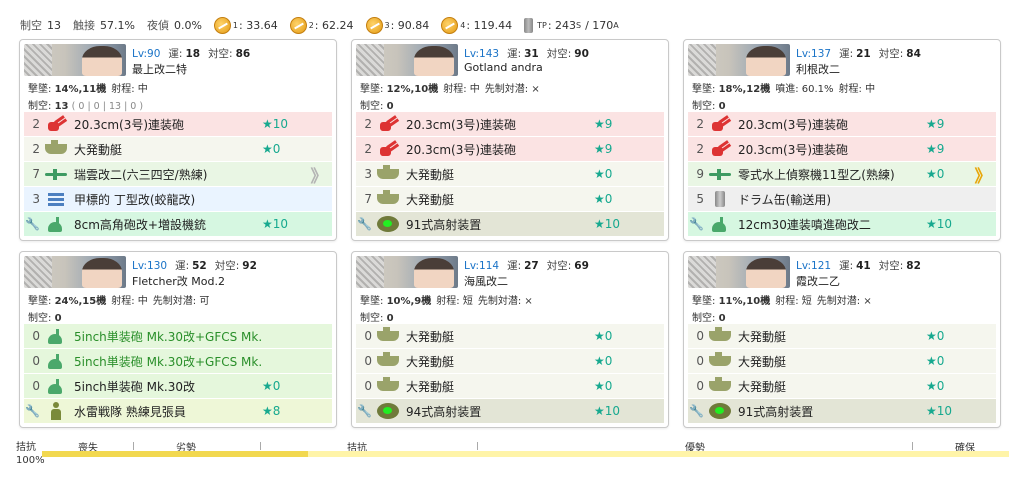  I want to click on equipment-slot: 🔧 水雷戦隊 熟練見張員 ★8, so click(178, 411).